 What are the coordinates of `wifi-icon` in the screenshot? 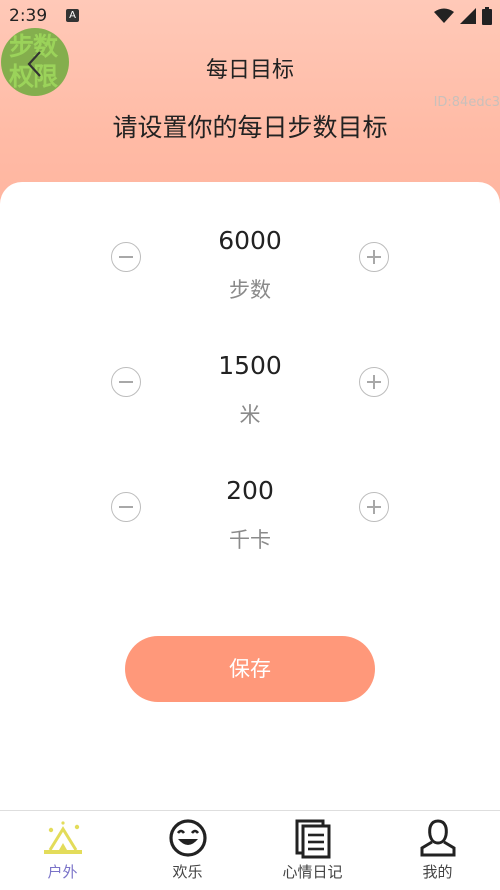 It's located at (444, 15).